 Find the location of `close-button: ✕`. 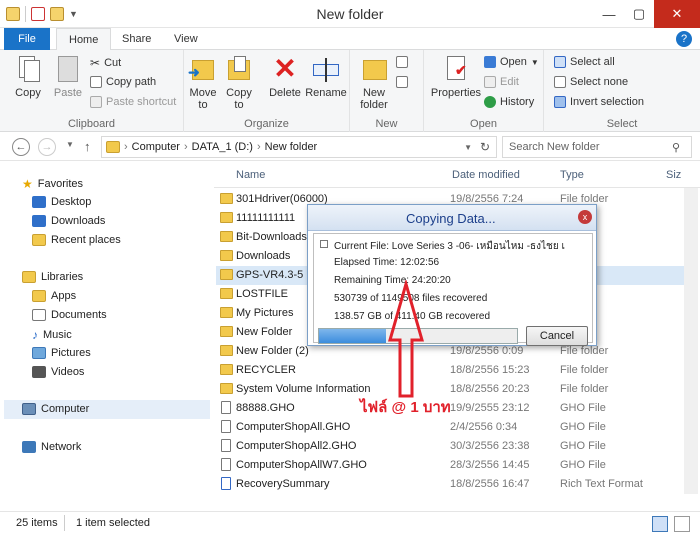

close-button: ✕ is located at coordinates (677, 14).